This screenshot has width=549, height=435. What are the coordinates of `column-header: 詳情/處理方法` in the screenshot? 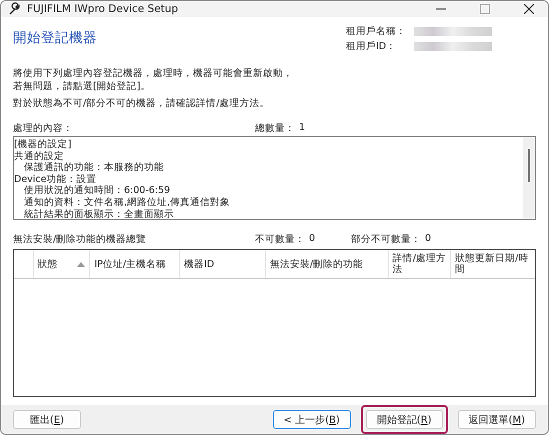 It's located at (420, 264).